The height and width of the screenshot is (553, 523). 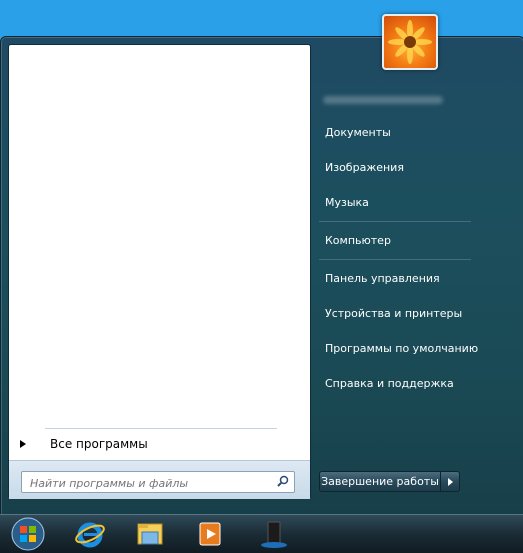 I want to click on search-box, so click(x=158, y=482).